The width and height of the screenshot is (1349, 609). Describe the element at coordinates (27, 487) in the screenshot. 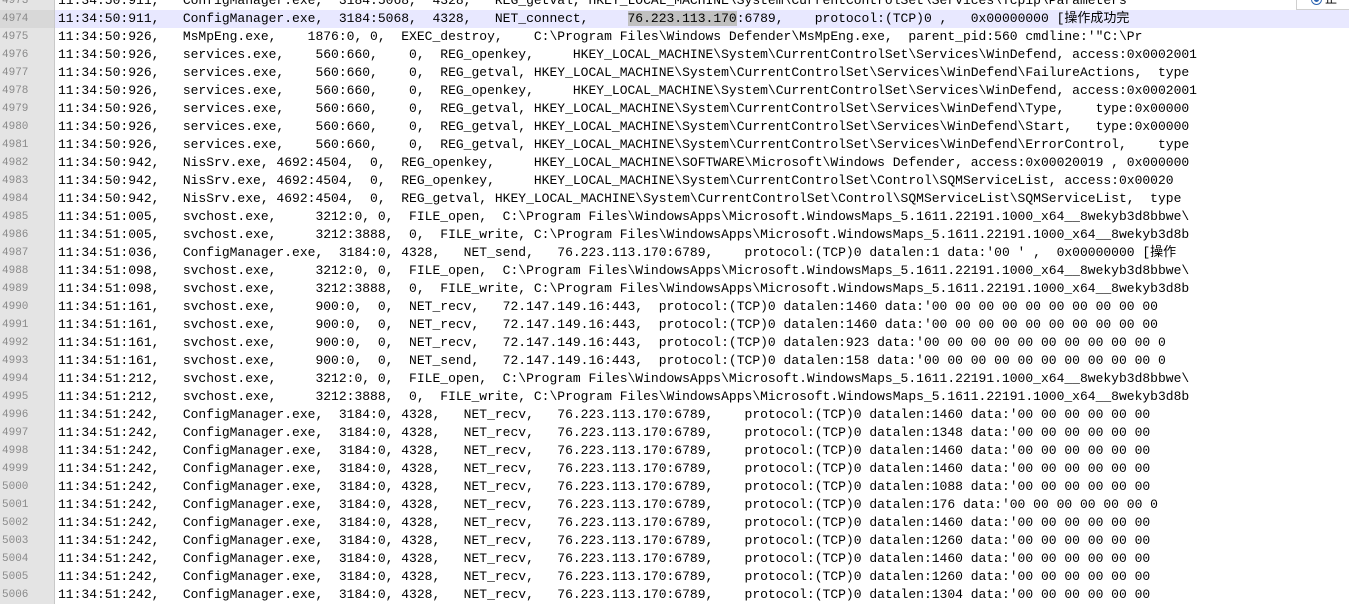

I see `line-number: 5000` at that location.